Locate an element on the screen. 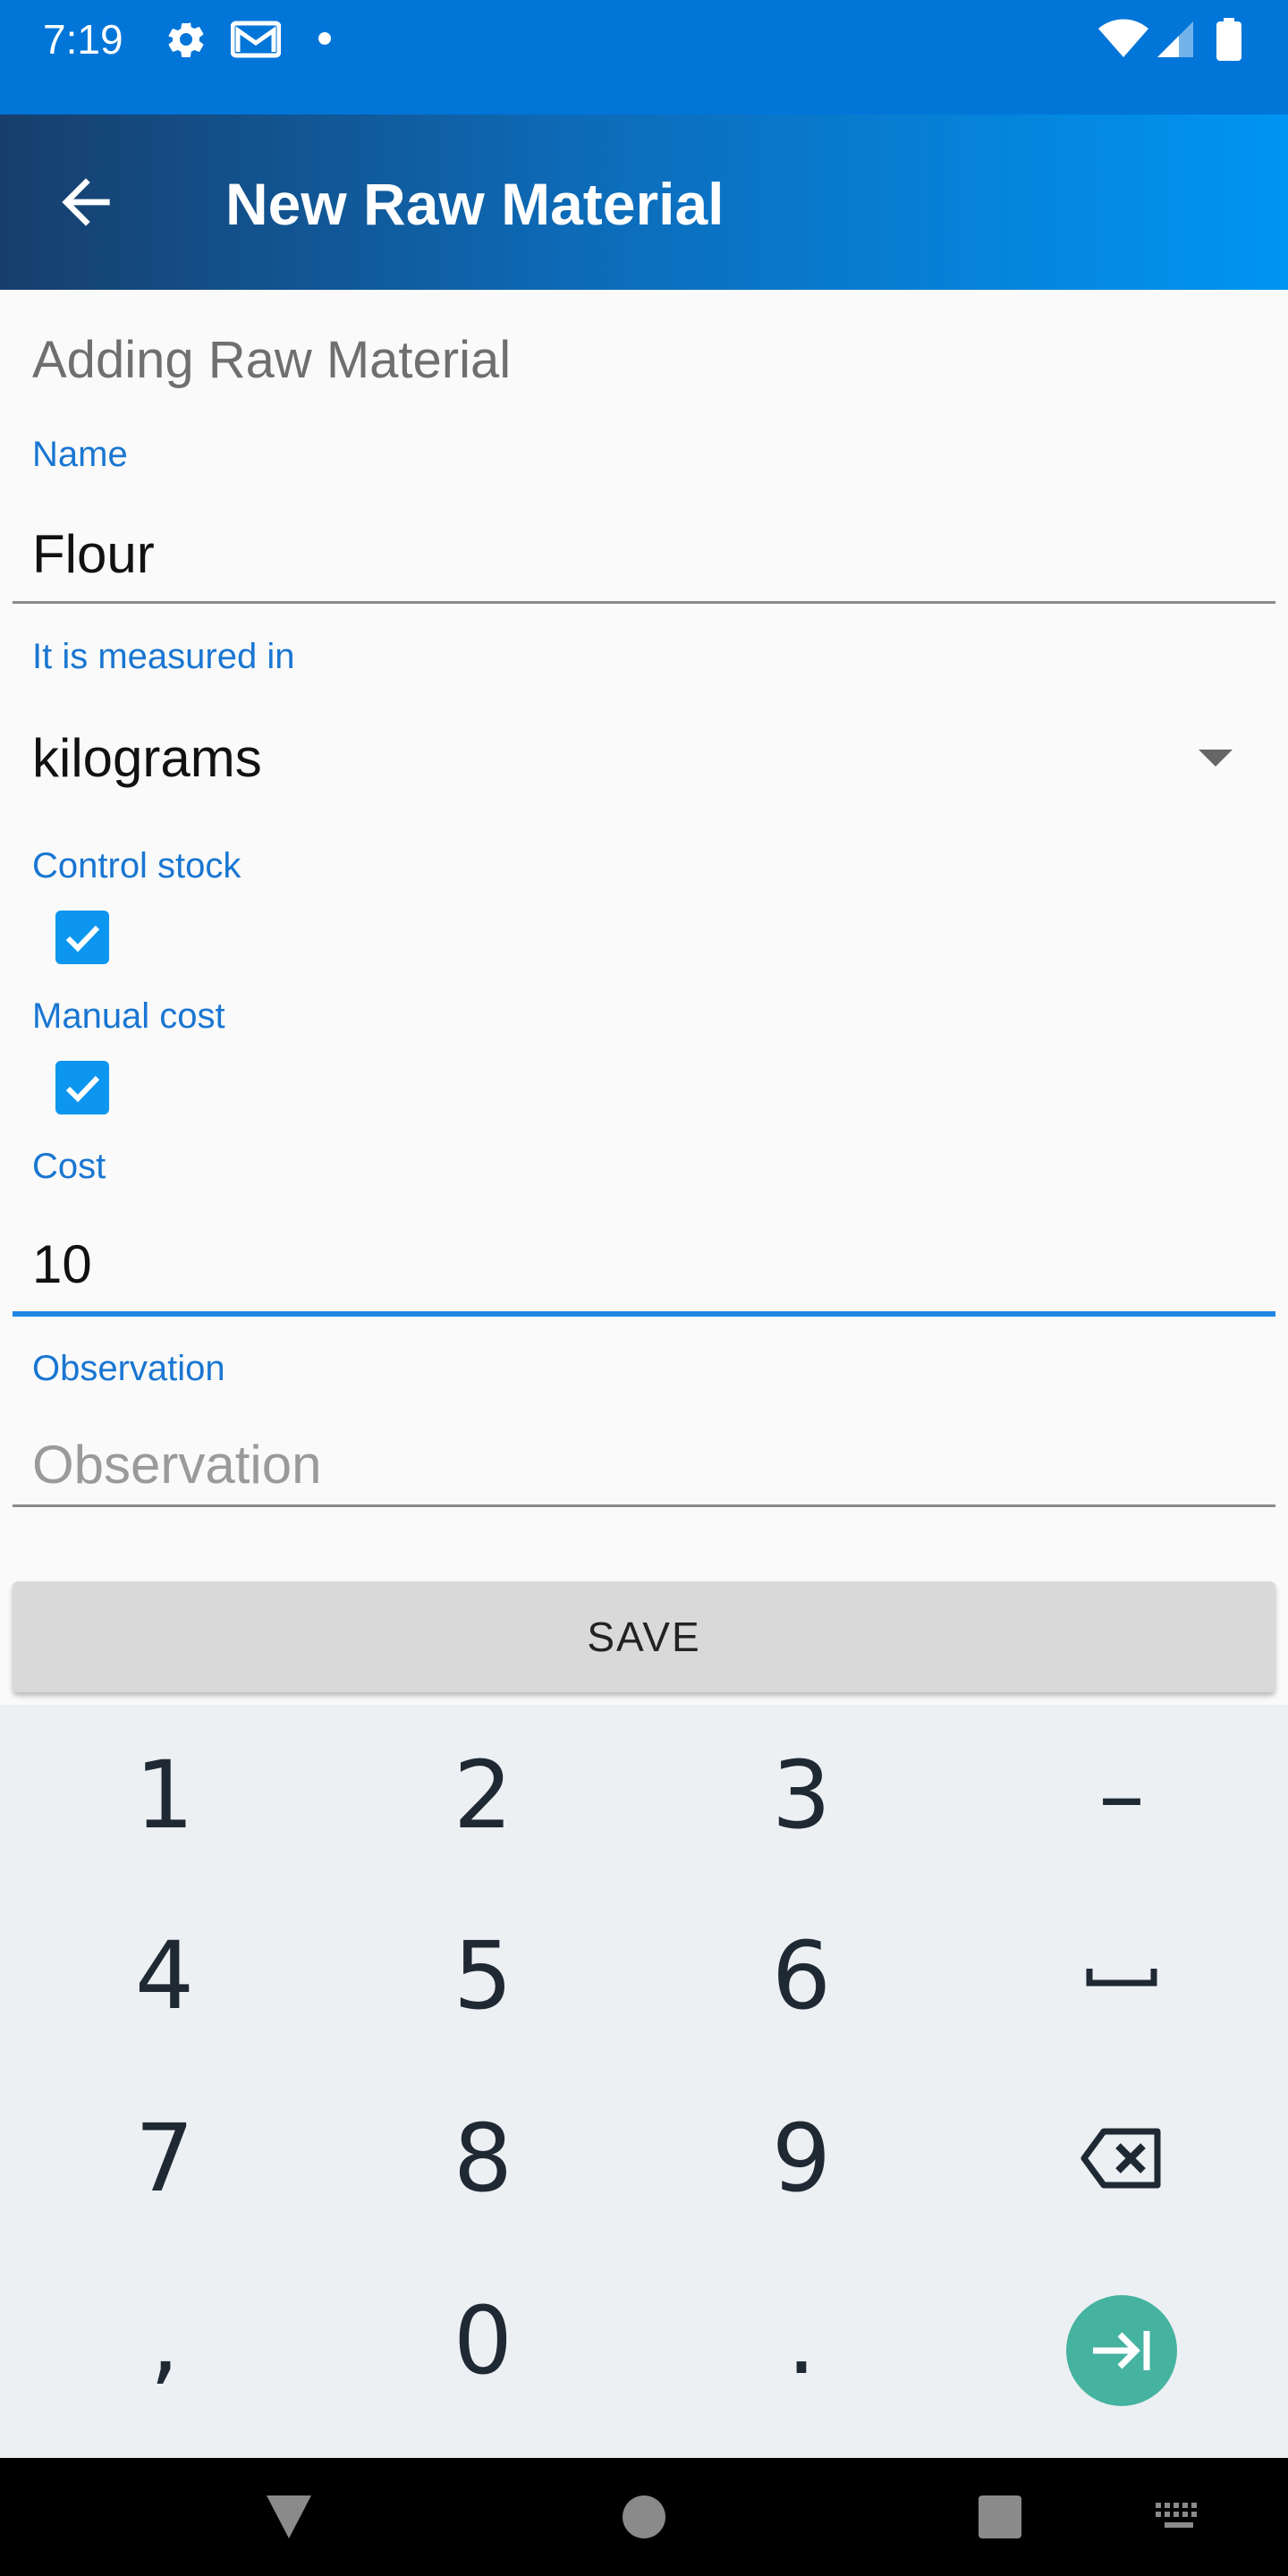  recents-square-icon is located at coordinates (1000, 2517).